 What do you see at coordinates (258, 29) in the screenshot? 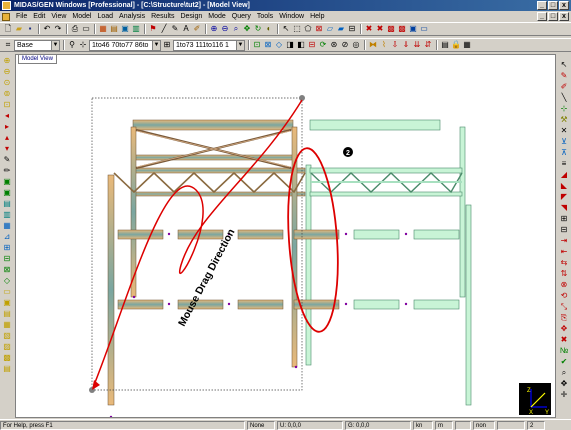
I see `rotate-icon: ↻` at bounding box center [258, 29].